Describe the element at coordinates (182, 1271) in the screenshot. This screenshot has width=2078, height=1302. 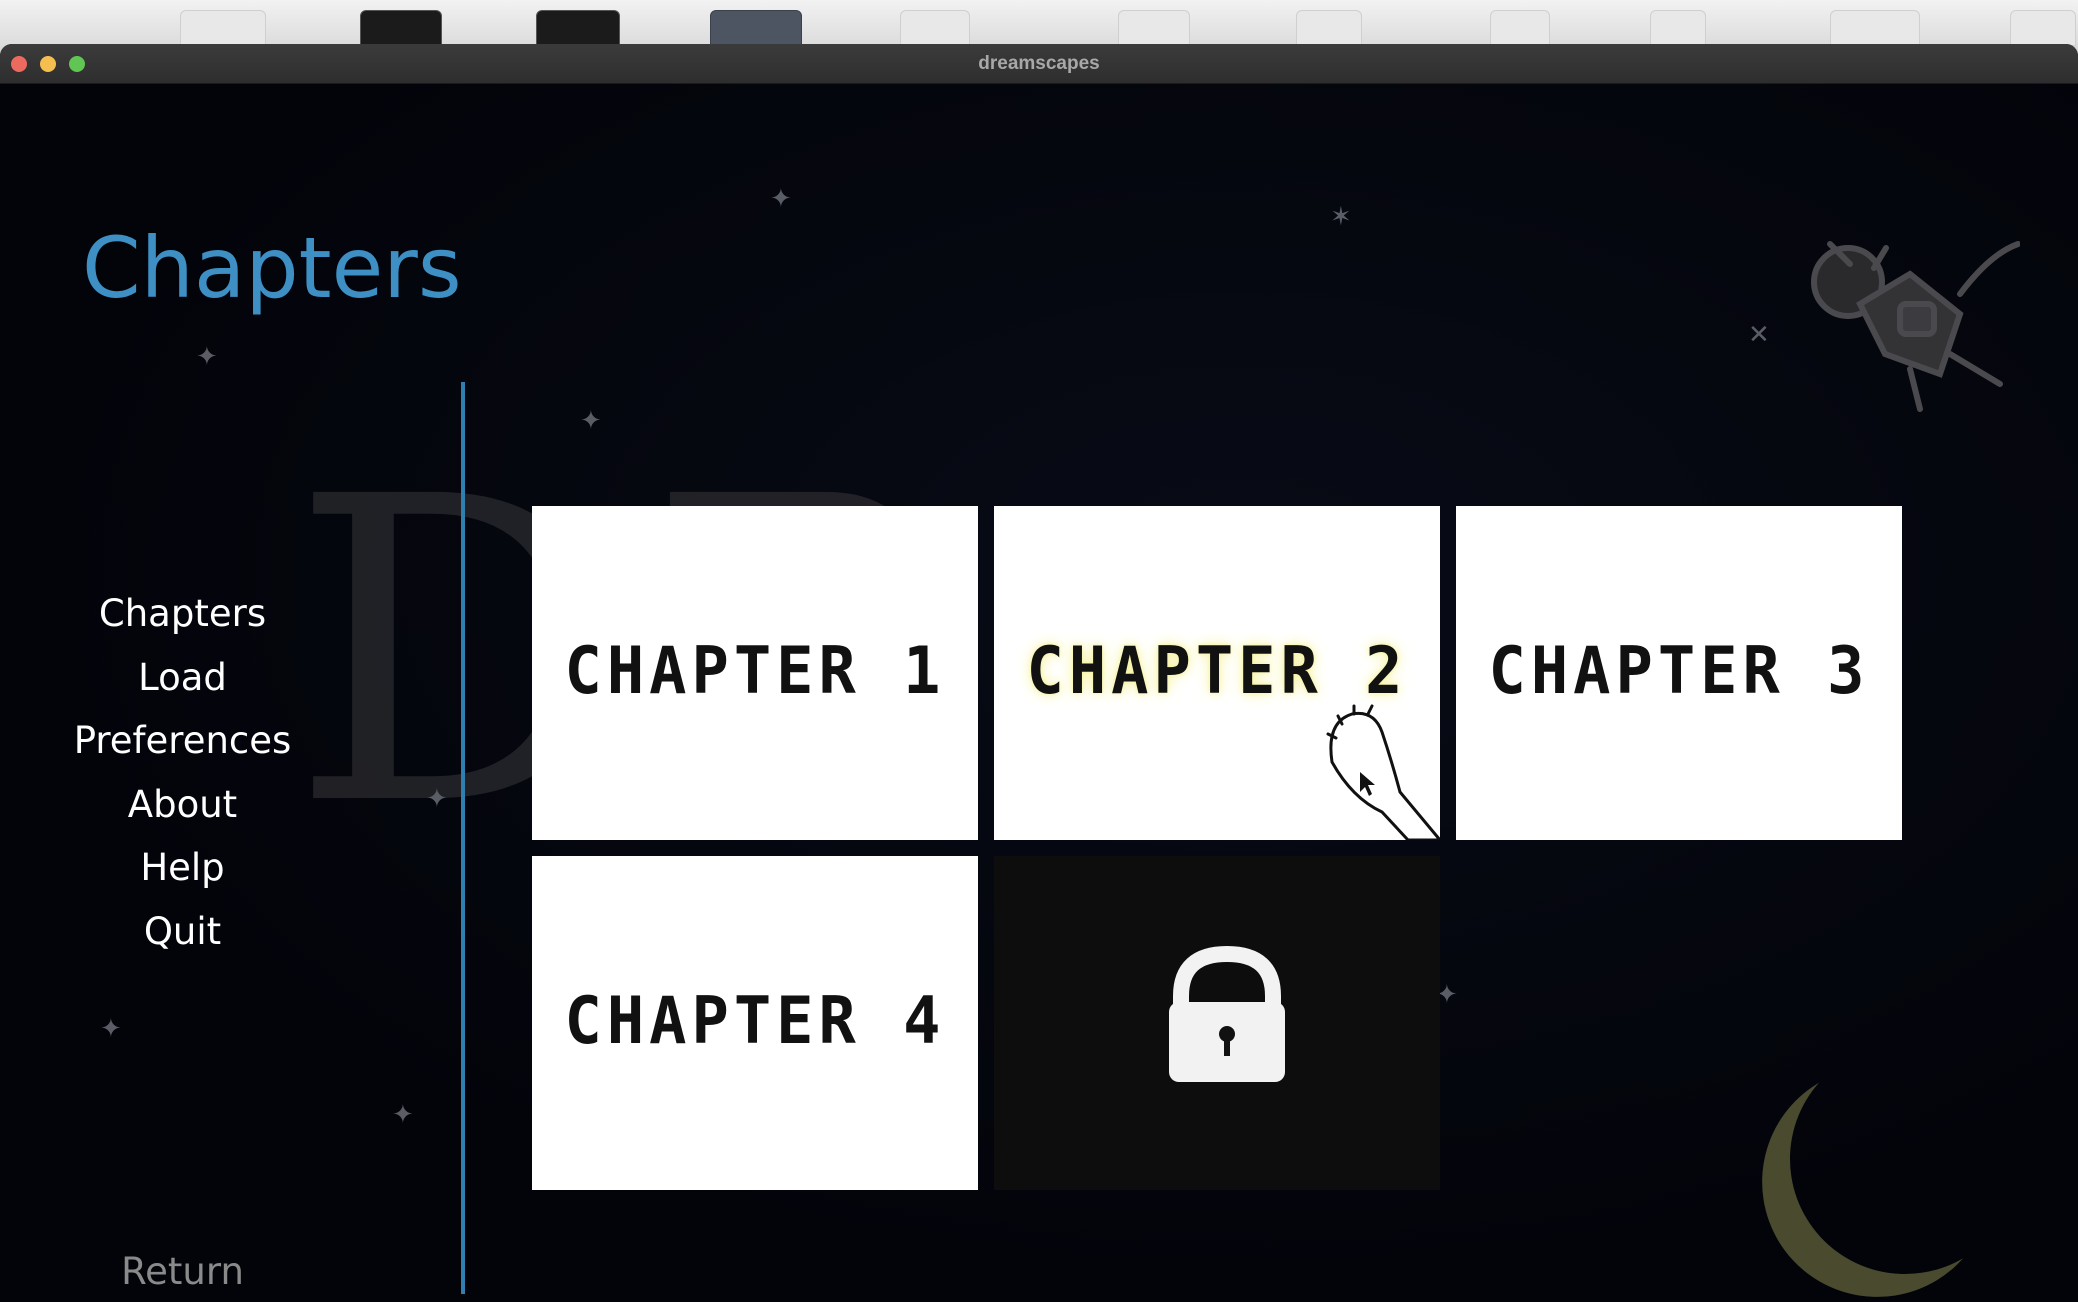
I see `return-button: Return` at that location.